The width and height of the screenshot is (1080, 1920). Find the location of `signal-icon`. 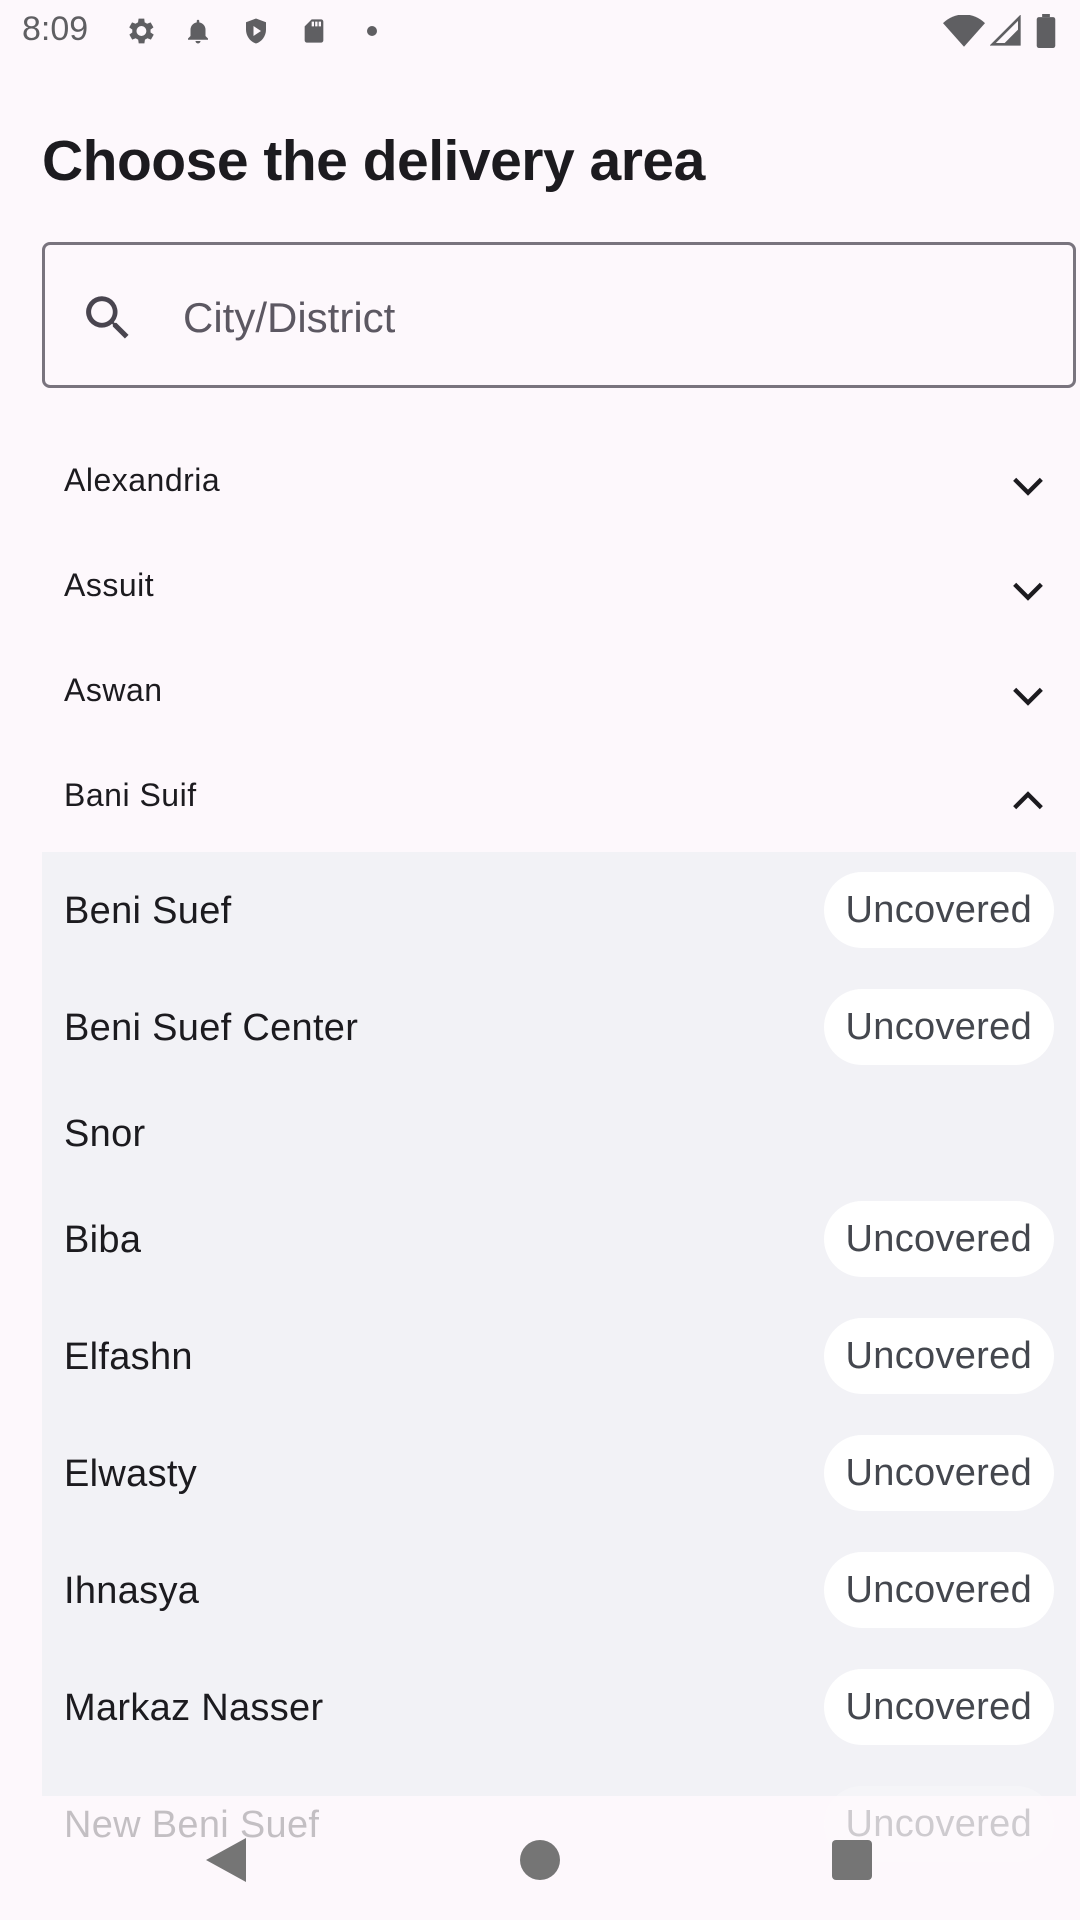

signal-icon is located at coordinates (1006, 31).